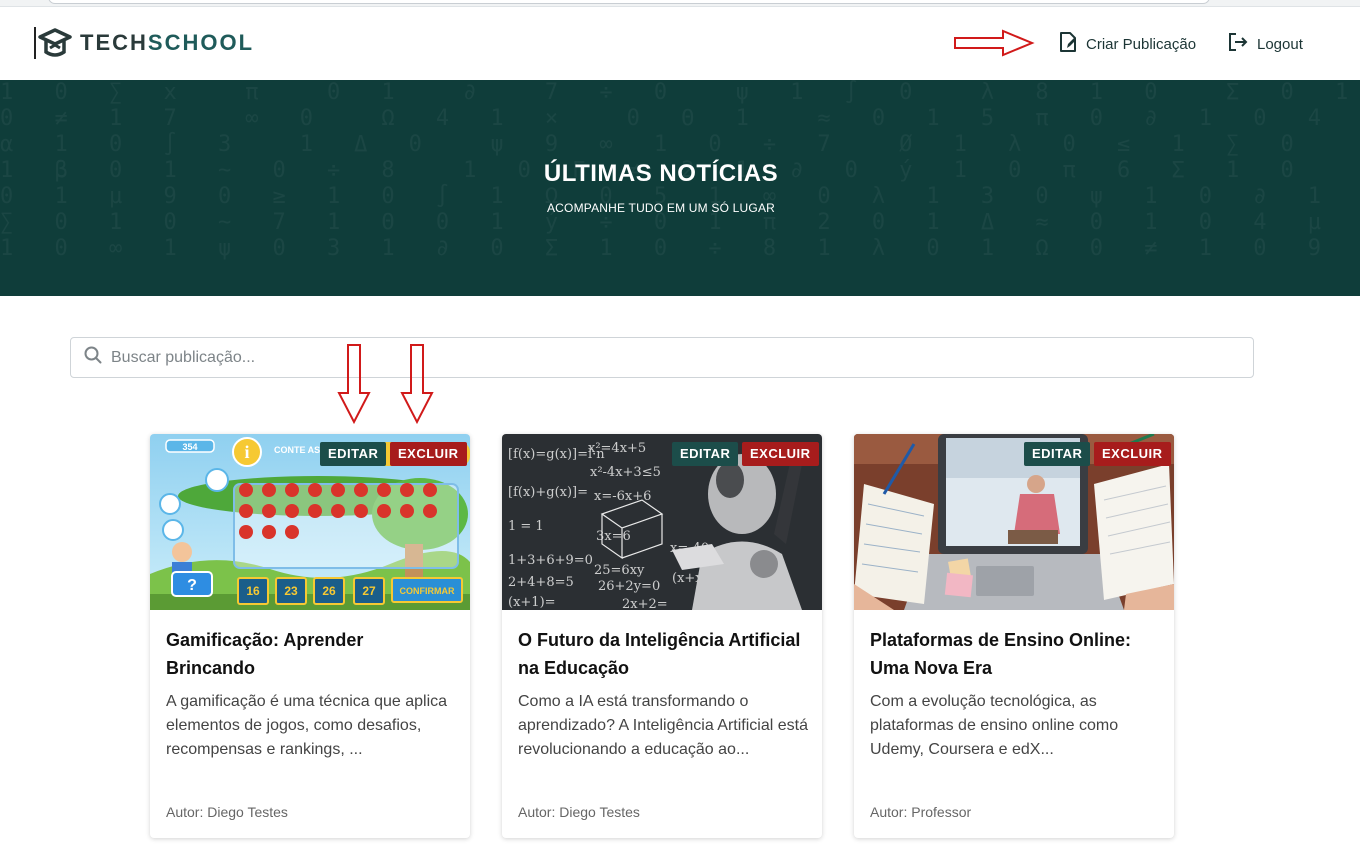 This screenshot has width=1360, height=847. What do you see at coordinates (622, 496) in the screenshot?
I see `svg-text: x=-6x+6` at bounding box center [622, 496].